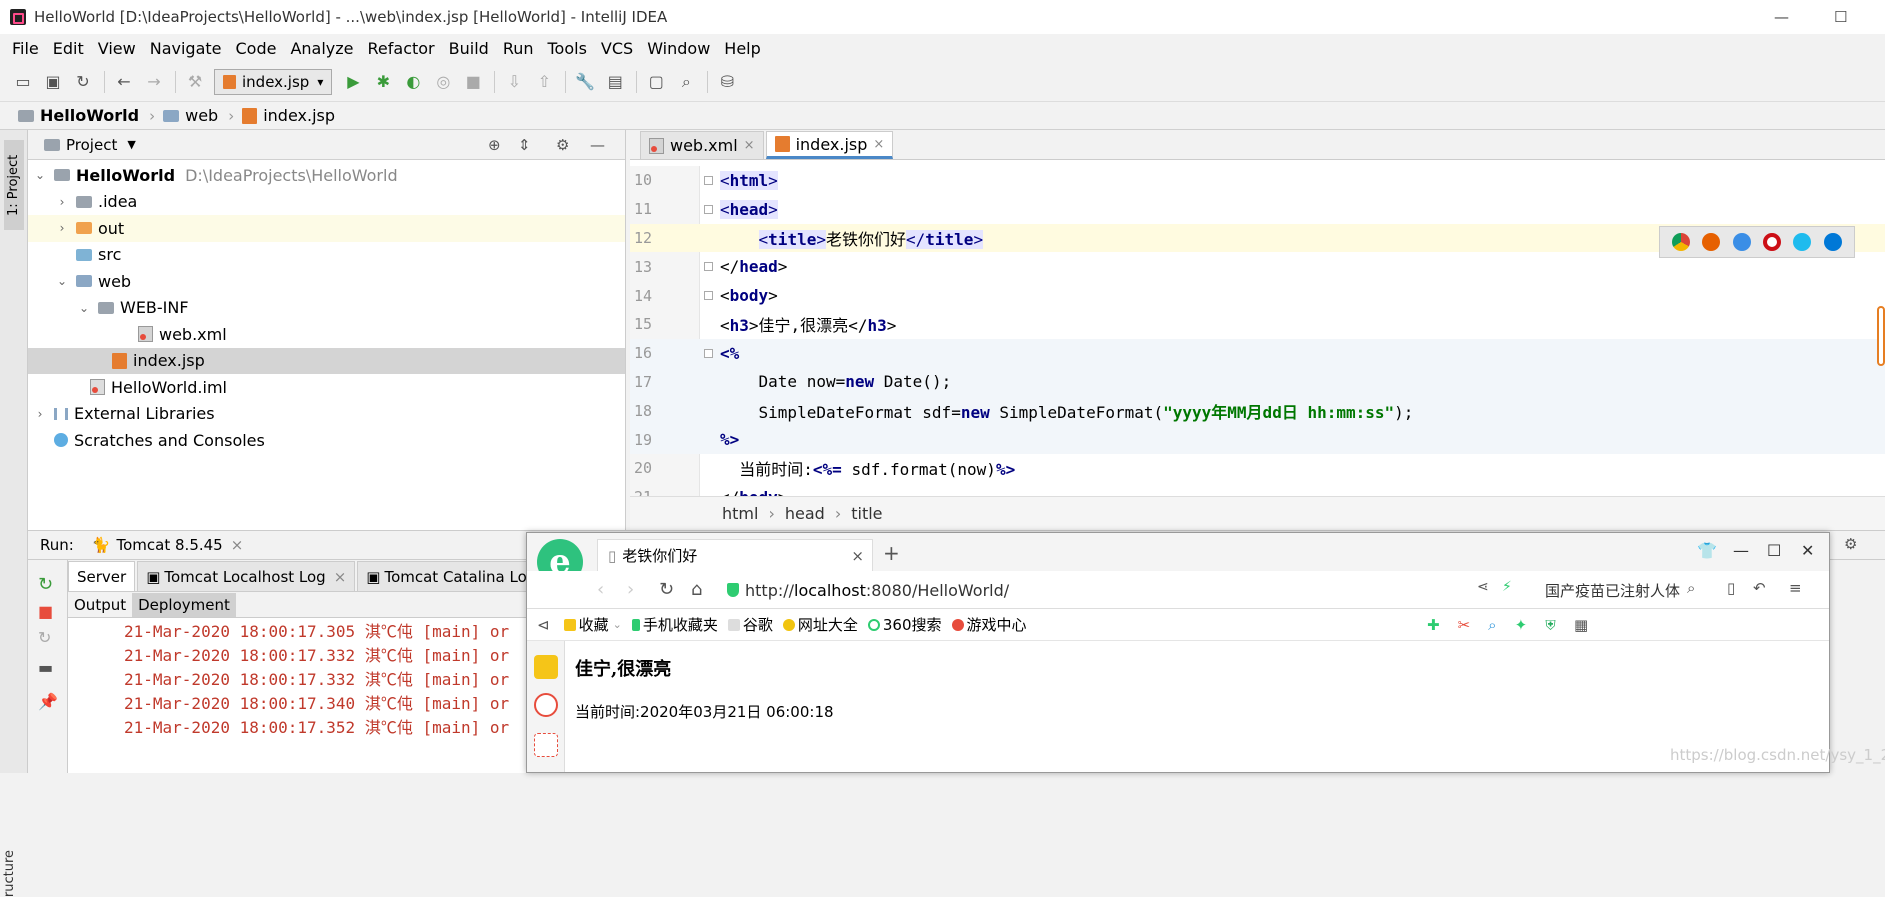 The image size is (1885, 897). I want to click on menu-code: Code, so click(256, 48).